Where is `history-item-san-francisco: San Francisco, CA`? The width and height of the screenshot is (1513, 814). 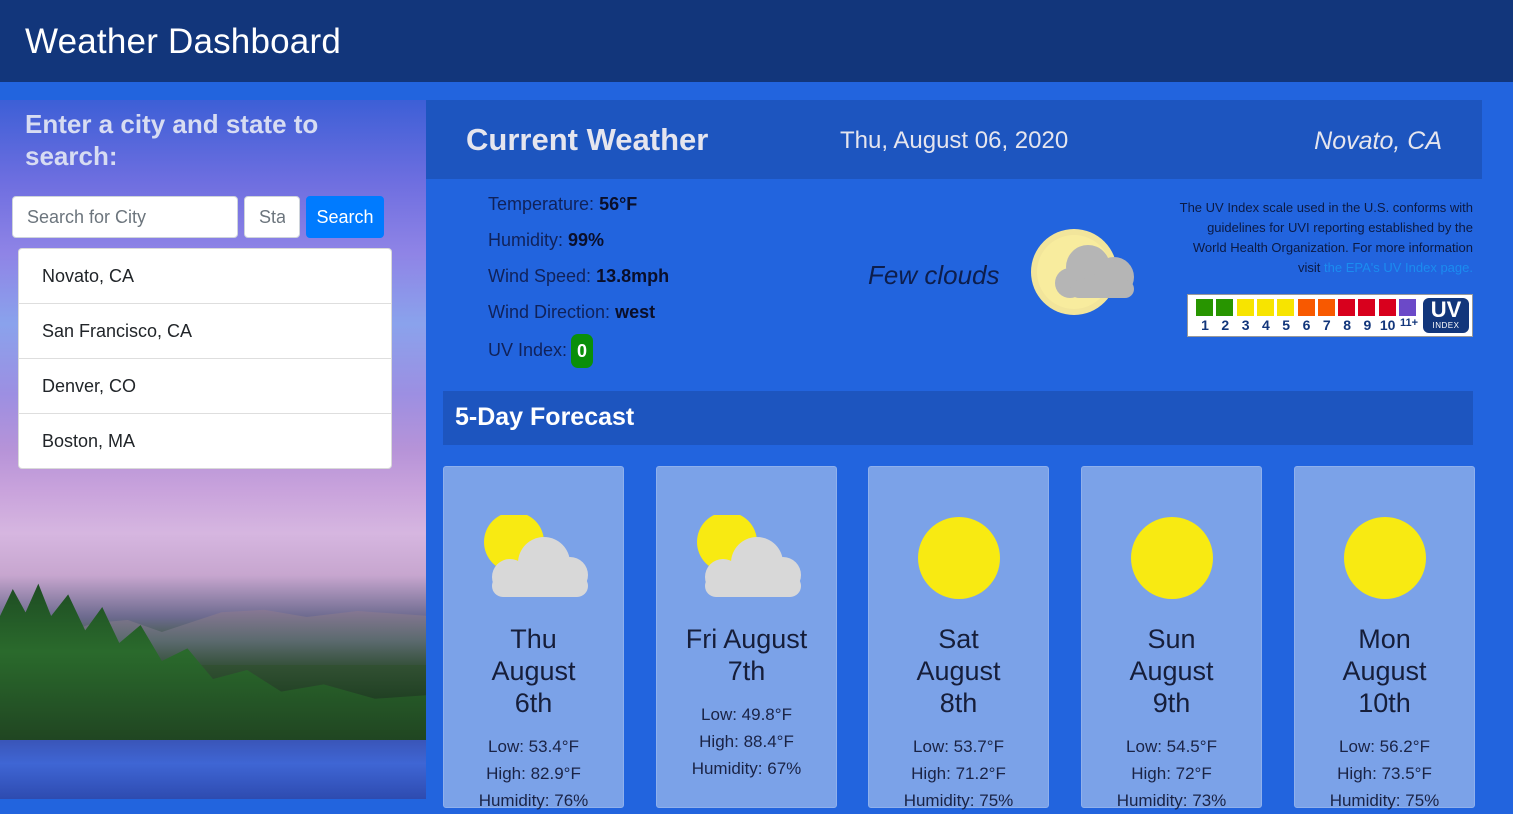
history-item-san-francisco: San Francisco, CA is located at coordinates (205, 331).